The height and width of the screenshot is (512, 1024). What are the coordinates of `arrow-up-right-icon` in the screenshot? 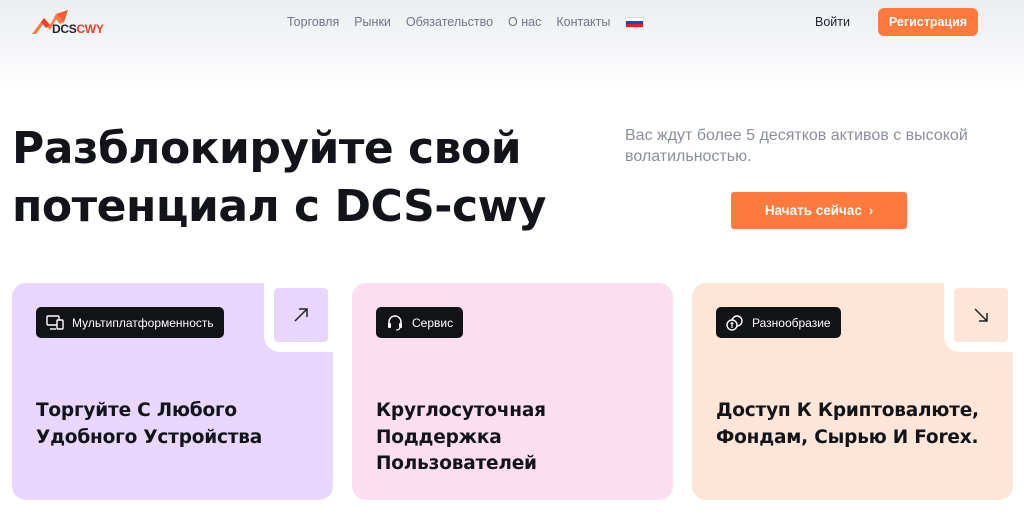 It's located at (301, 315).